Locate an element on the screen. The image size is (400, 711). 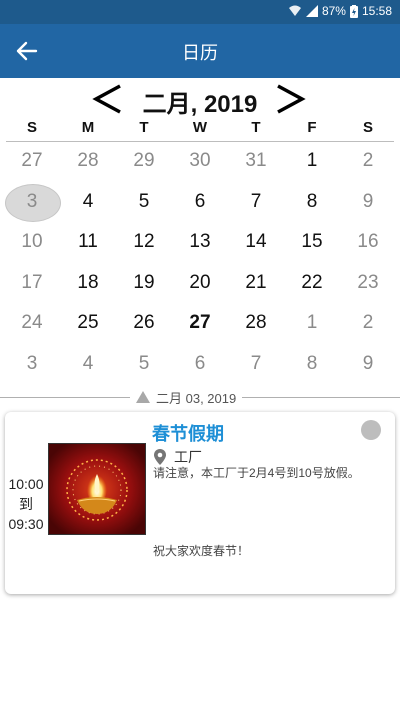
event-time: 10:00 到 09:30 is located at coordinates (26, 504).